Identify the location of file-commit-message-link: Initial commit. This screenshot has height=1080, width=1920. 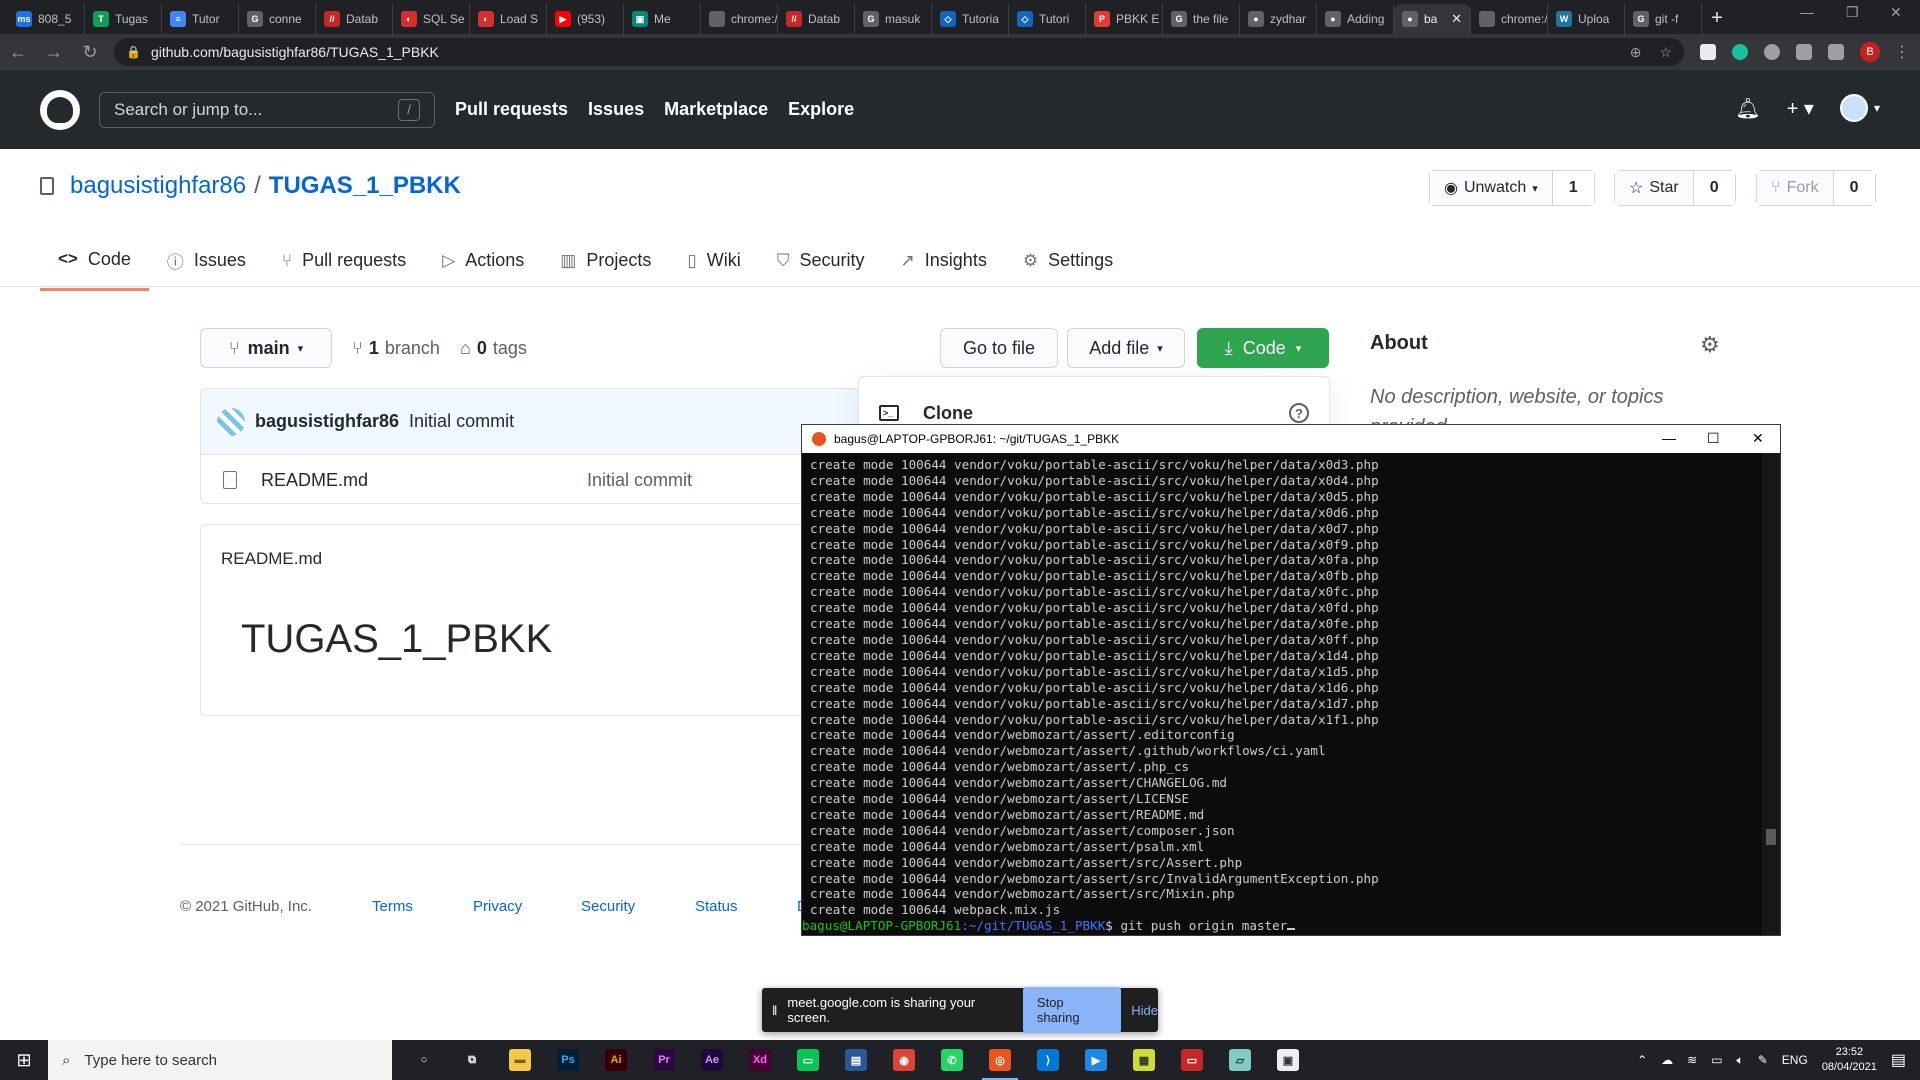
(639, 480).